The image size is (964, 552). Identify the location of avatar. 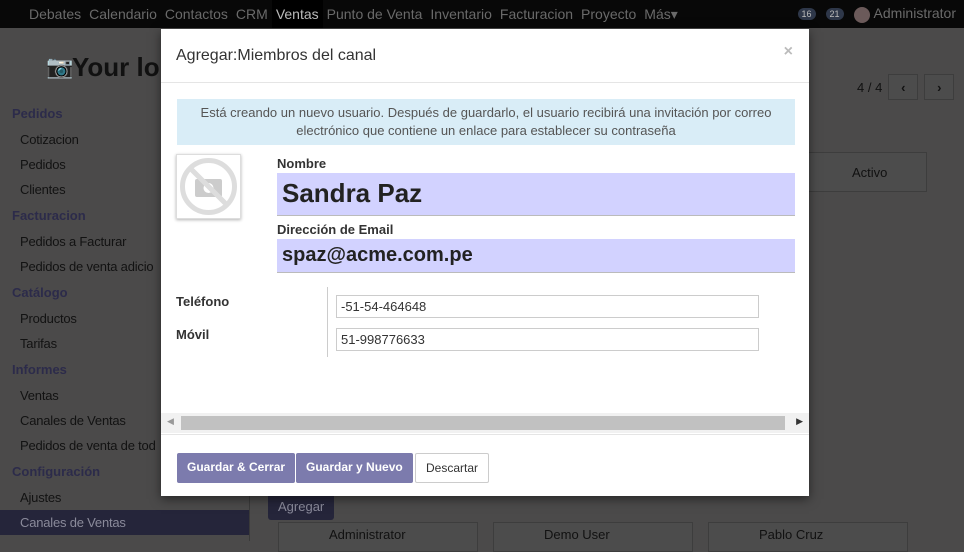
(861, 14).